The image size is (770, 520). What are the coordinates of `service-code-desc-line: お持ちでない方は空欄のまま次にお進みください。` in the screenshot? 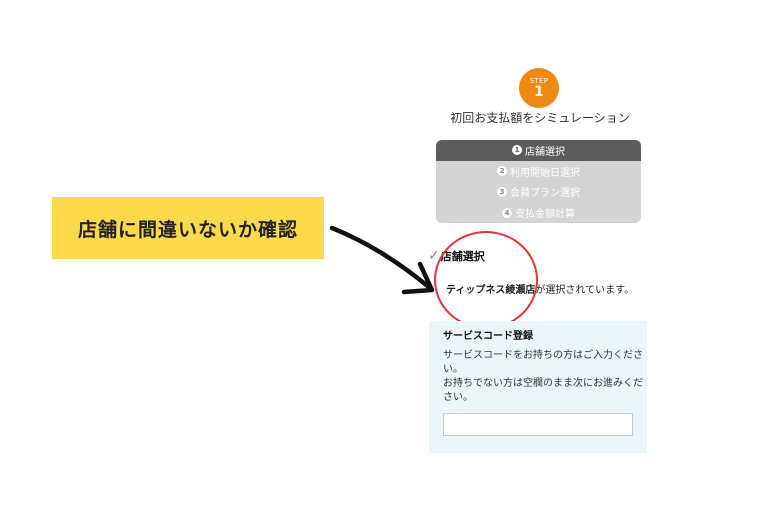 It's located at (543, 390).